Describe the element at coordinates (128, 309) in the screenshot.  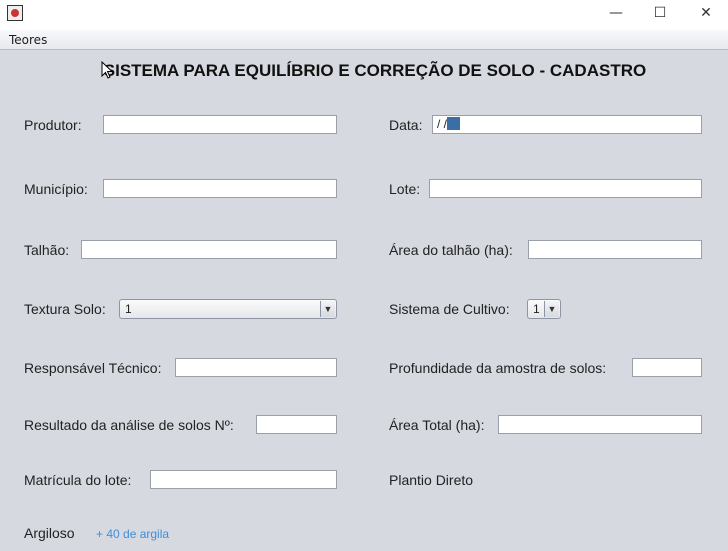
I see `textura-solo-value: 1` at that location.